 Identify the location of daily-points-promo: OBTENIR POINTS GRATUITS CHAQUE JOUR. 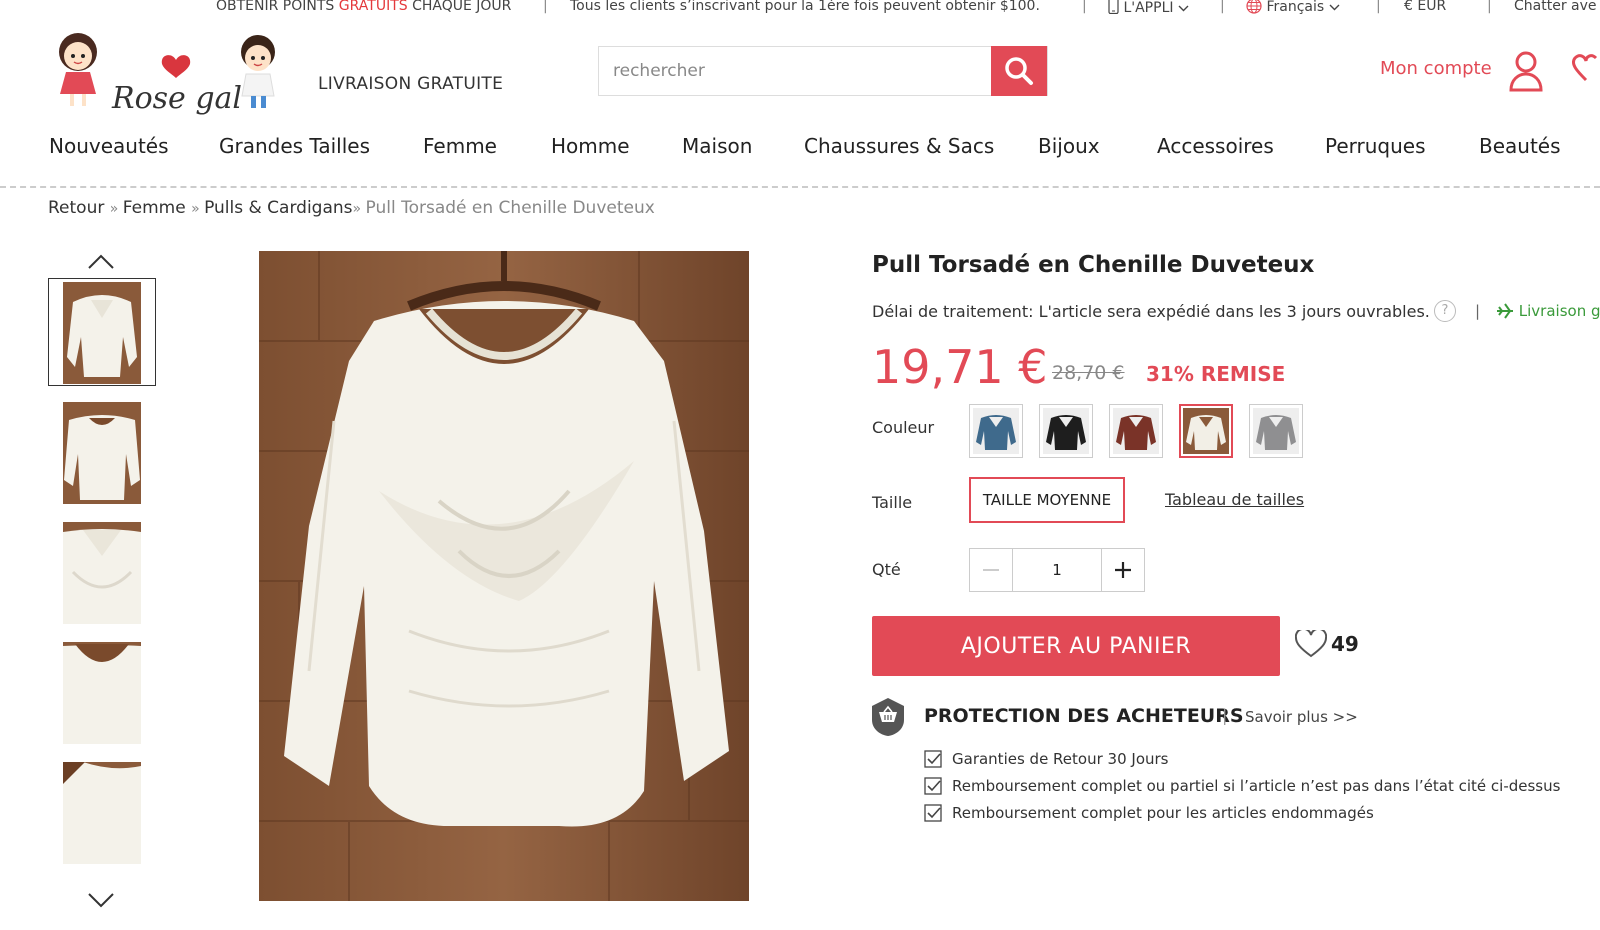
(363, 7).